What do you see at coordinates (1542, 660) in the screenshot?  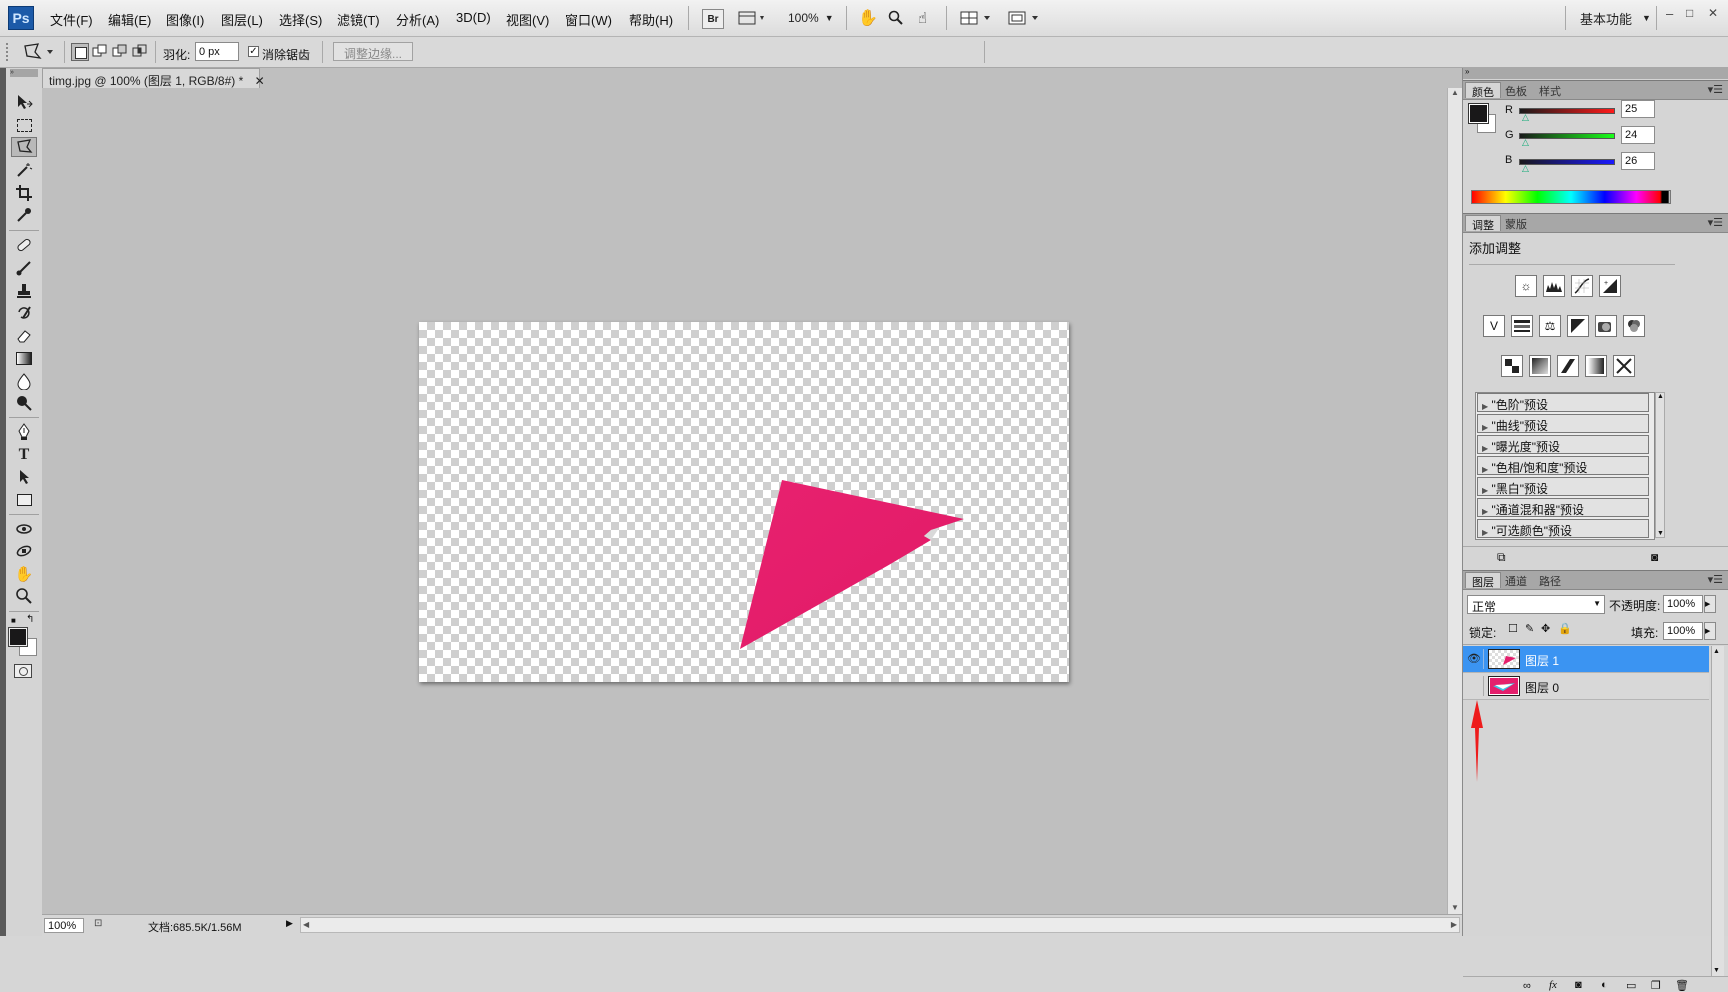 I see `layer-name: 图层 1` at bounding box center [1542, 660].